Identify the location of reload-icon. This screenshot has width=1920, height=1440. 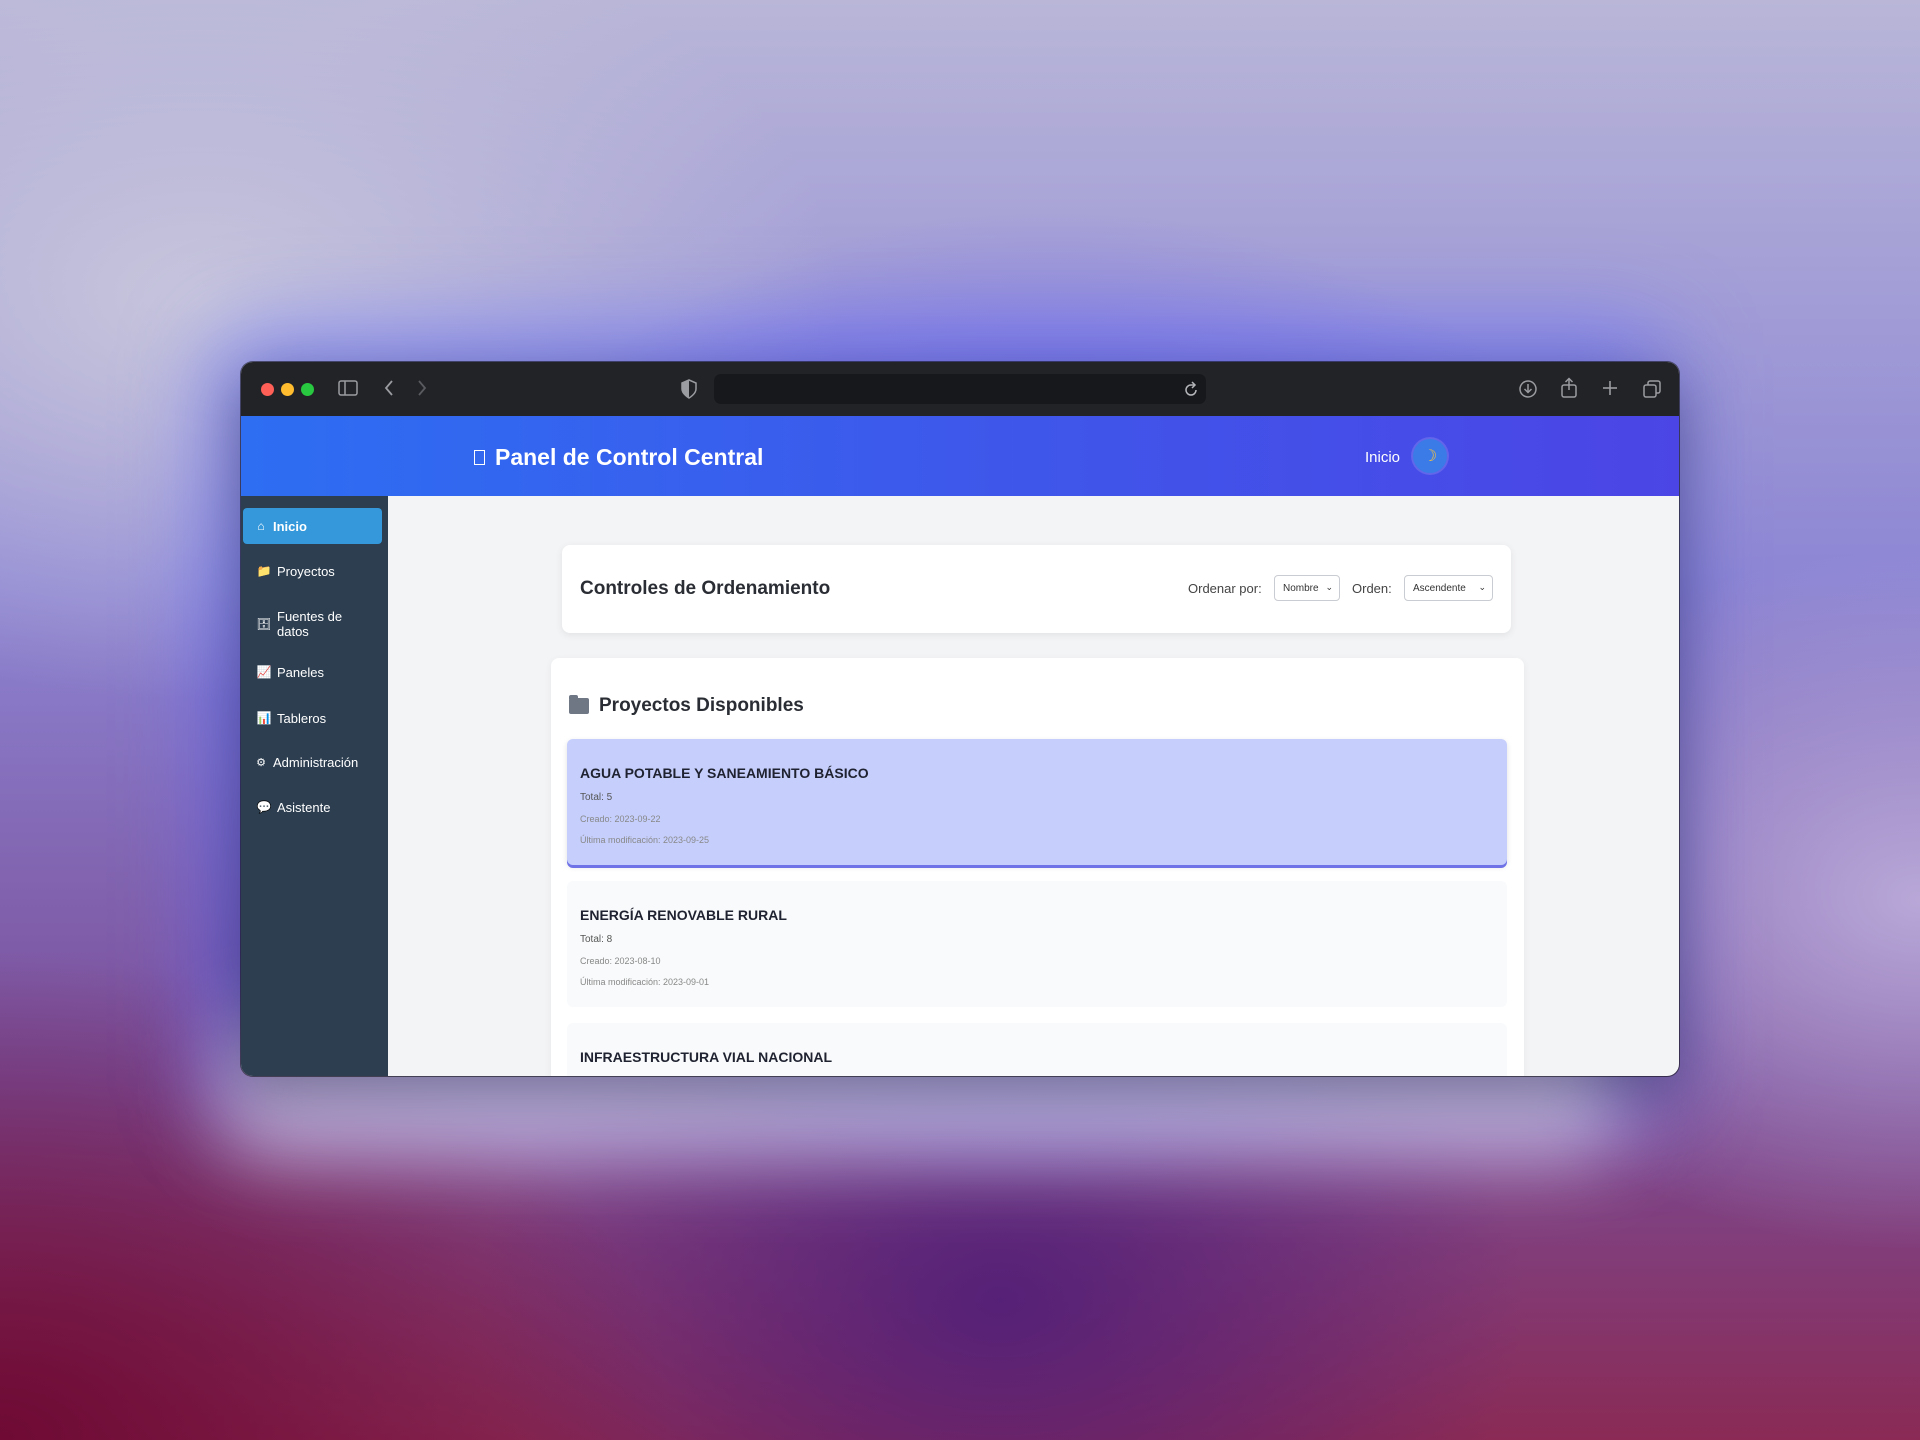
(1191, 391).